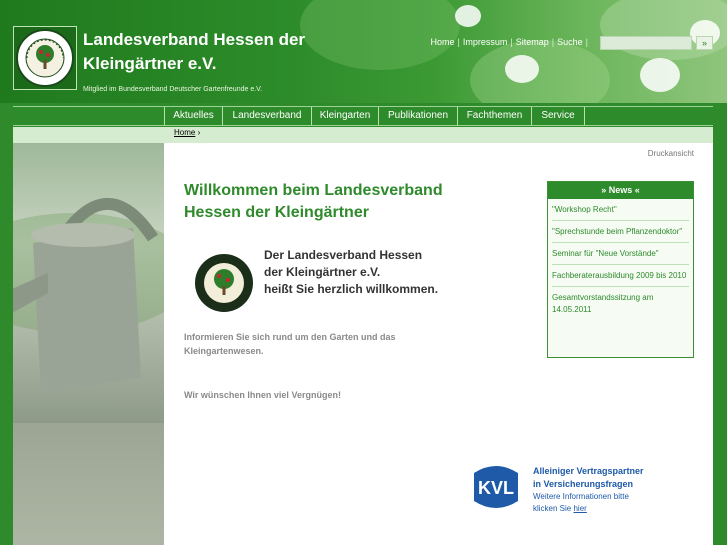 The image size is (727, 545). What do you see at coordinates (671, 153) in the screenshot?
I see `print-view-link: Druckansicht` at bounding box center [671, 153].